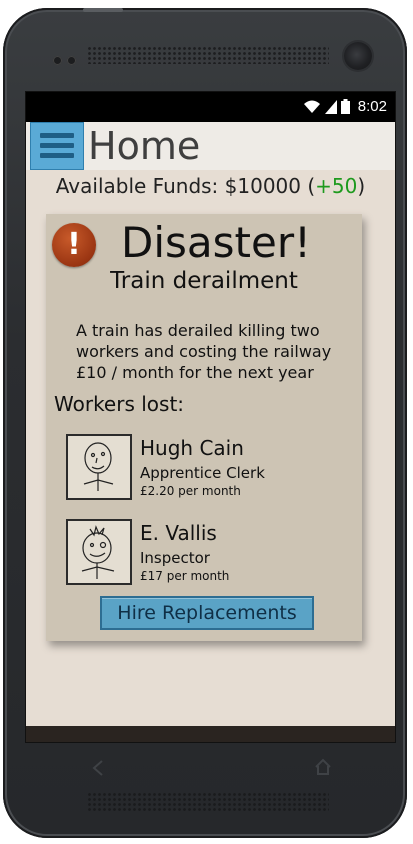 This screenshot has height=844, width=413. I want to click on funds-close: ), so click(361, 186).